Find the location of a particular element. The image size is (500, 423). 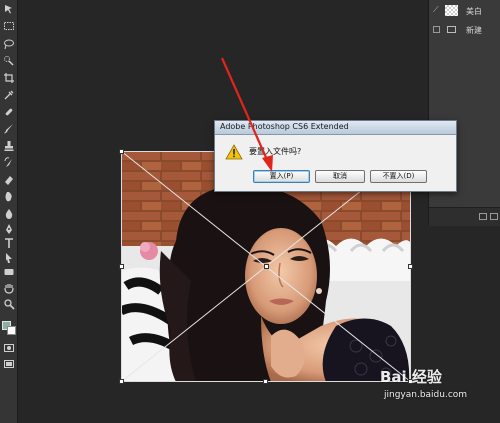

gradient-tool-icon is located at coordinates (9, 197).